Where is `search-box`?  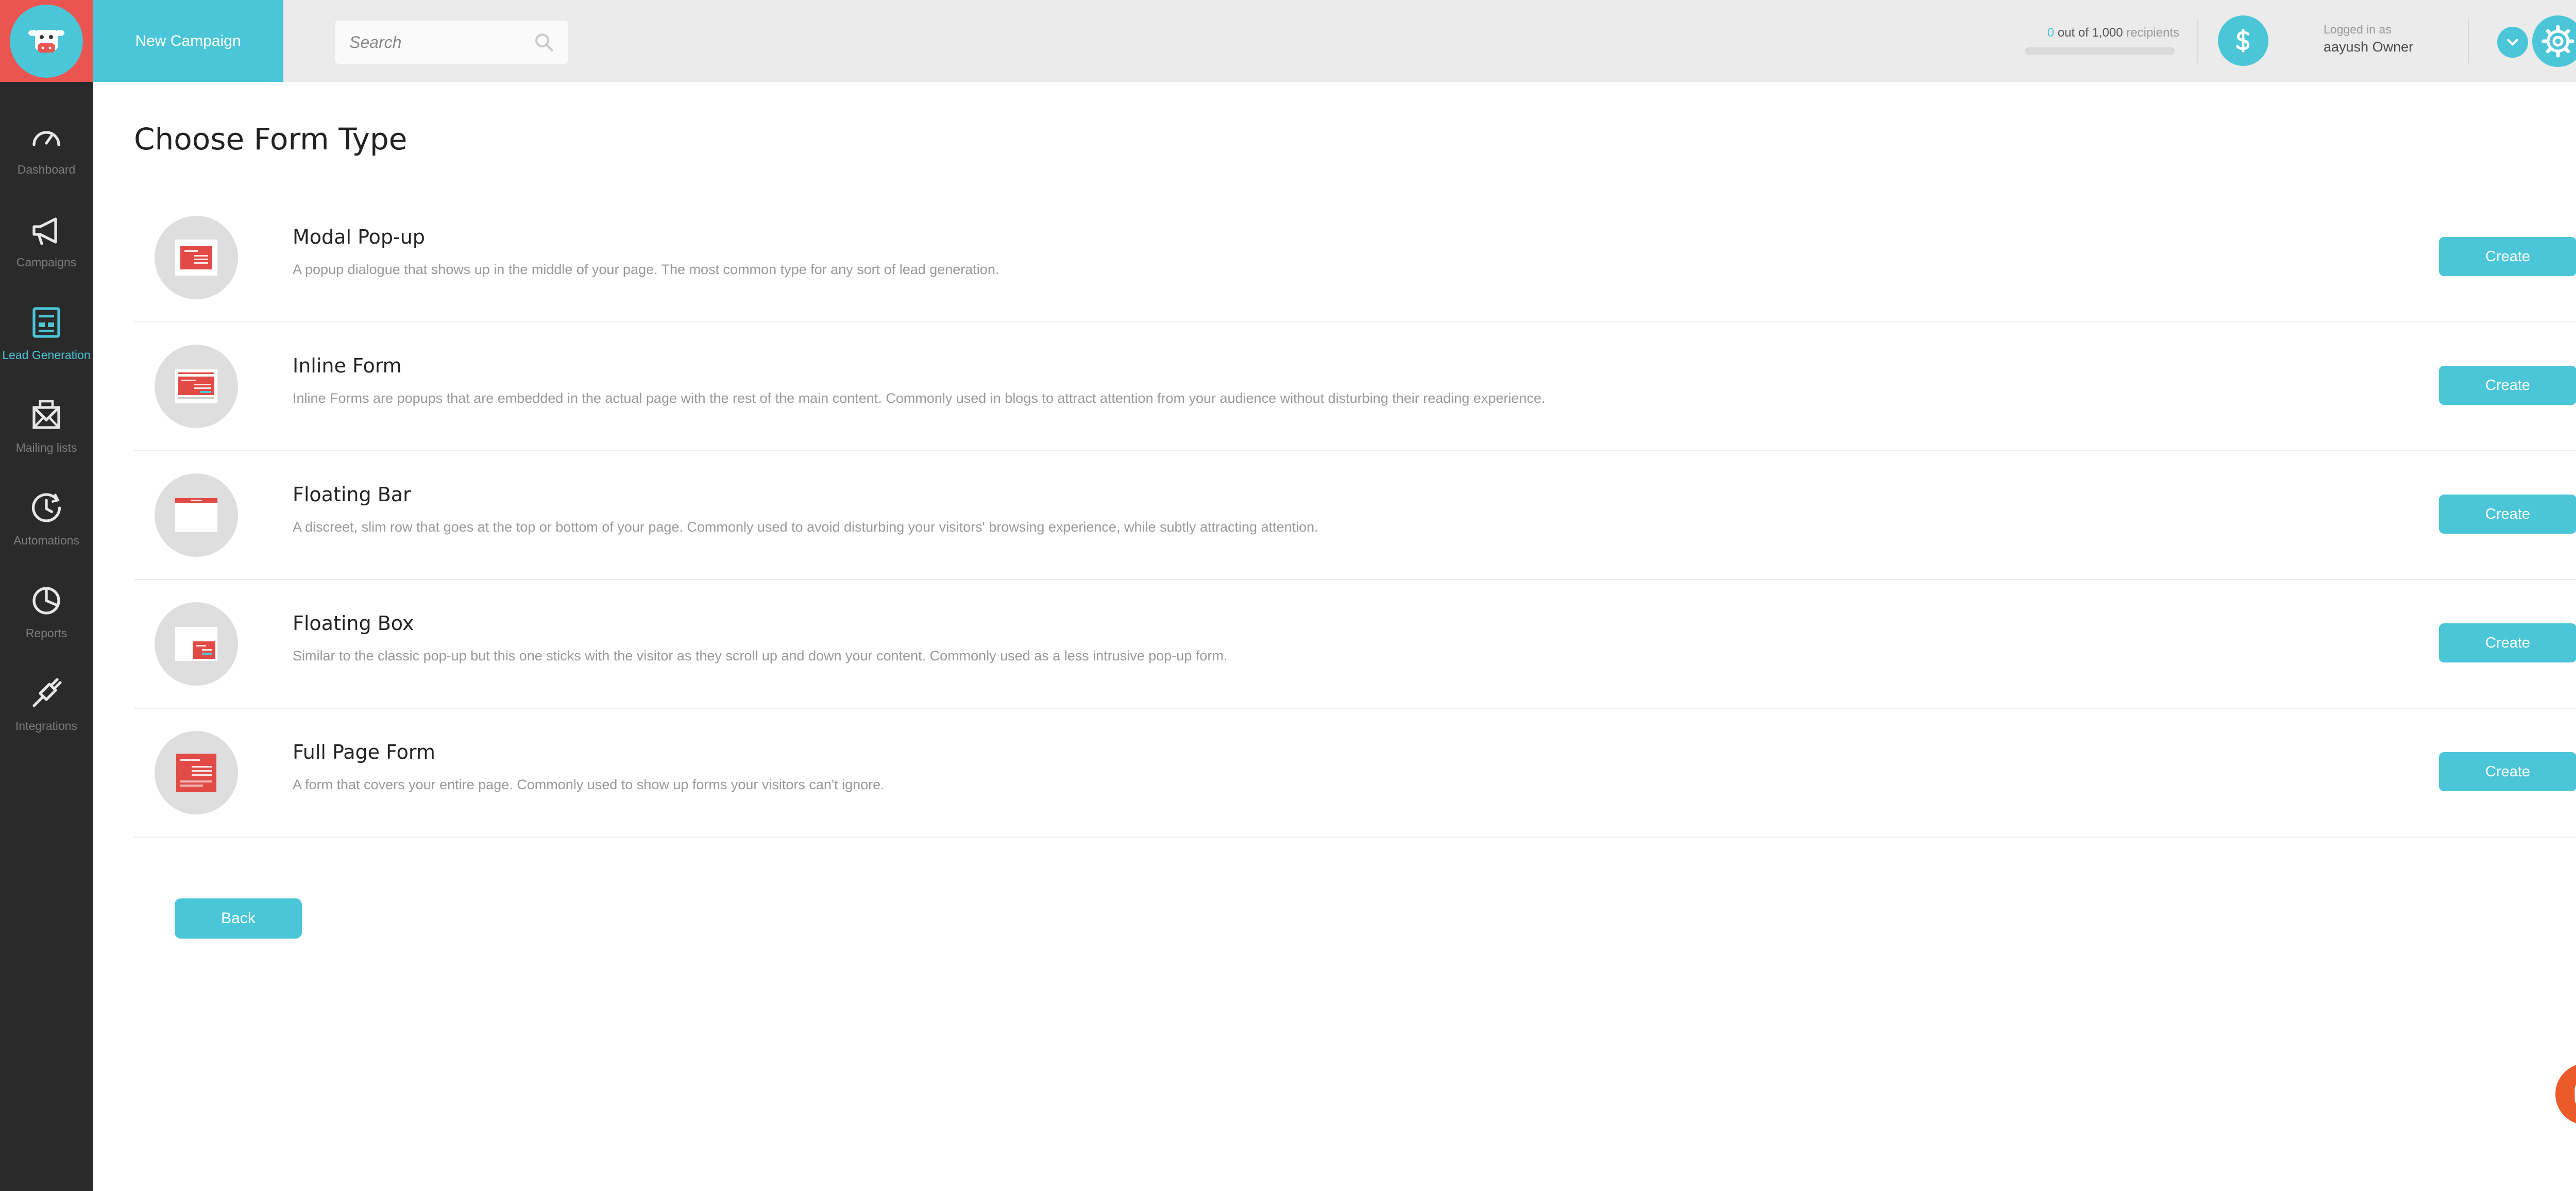 search-box is located at coordinates (452, 42).